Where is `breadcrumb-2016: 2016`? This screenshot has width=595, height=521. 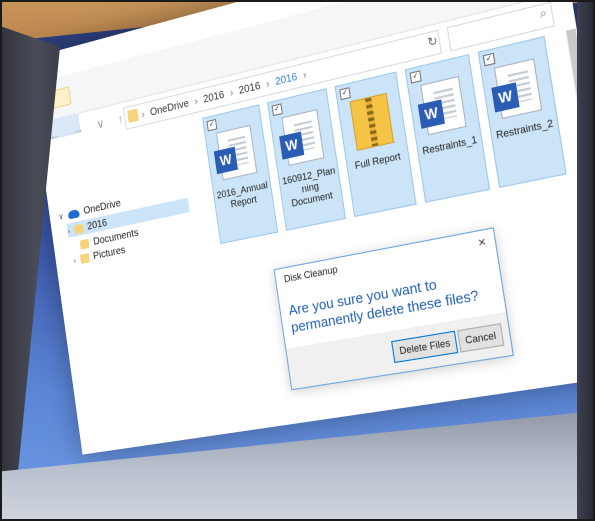 breadcrumb-2016: 2016 is located at coordinates (213, 97).